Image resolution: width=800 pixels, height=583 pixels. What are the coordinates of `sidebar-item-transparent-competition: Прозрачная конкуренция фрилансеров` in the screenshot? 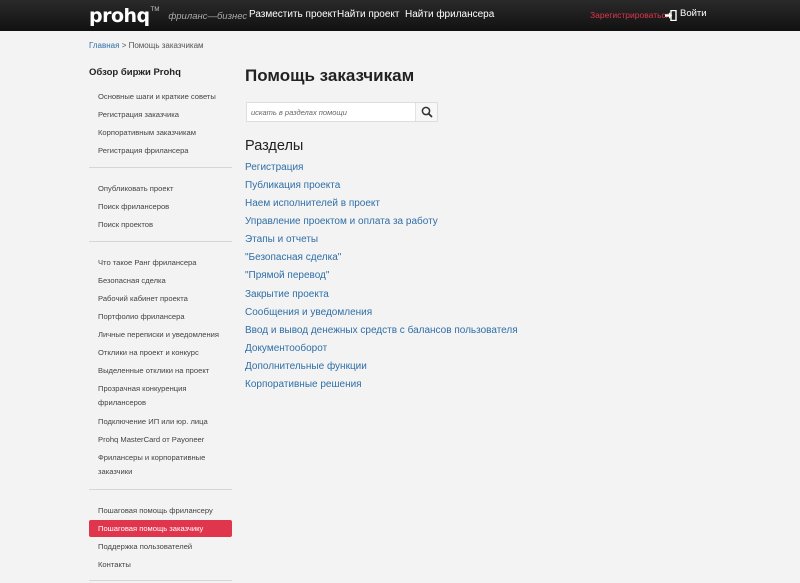 It's located at (160, 396).